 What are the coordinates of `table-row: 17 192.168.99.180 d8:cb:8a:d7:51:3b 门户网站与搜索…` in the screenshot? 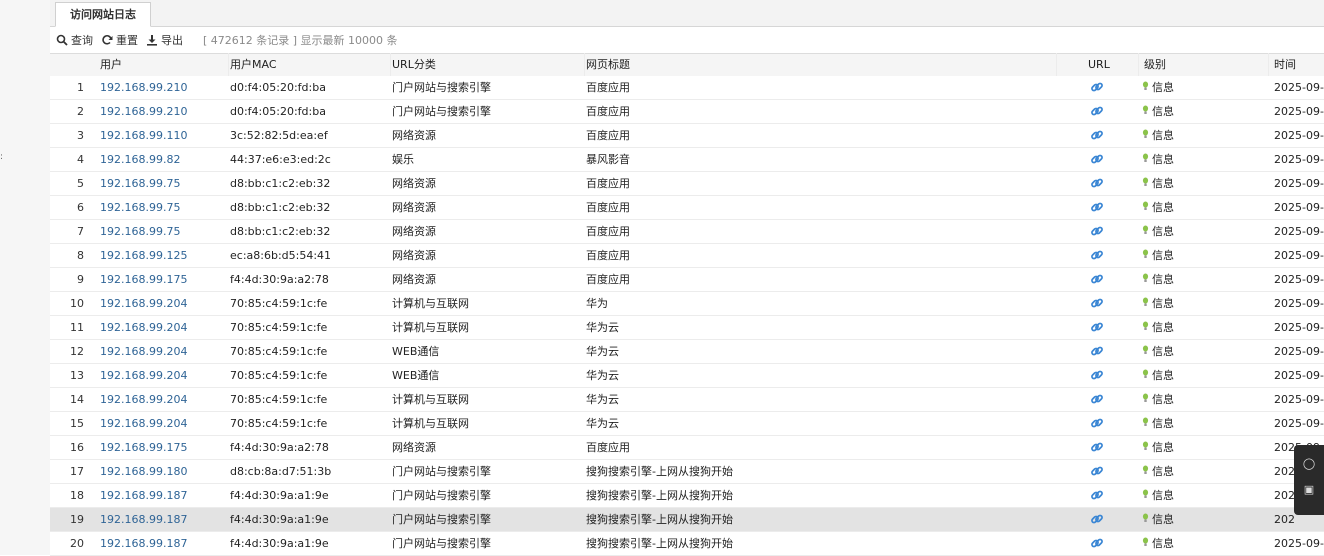 It's located at (687, 472).